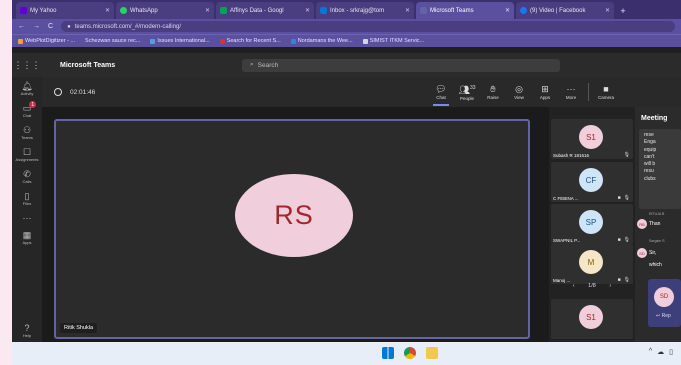  What do you see at coordinates (88, 65) in the screenshot?
I see `app-title: Microsoft Teams` at bounding box center [88, 65].